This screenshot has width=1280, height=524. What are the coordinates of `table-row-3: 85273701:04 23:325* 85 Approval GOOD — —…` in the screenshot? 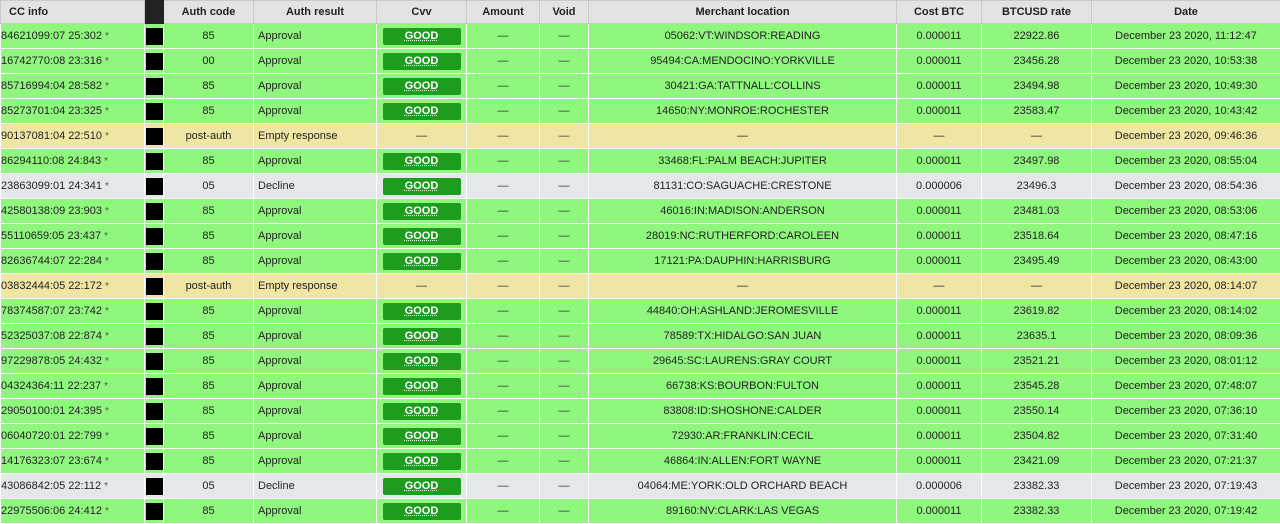 It's located at (640, 111).